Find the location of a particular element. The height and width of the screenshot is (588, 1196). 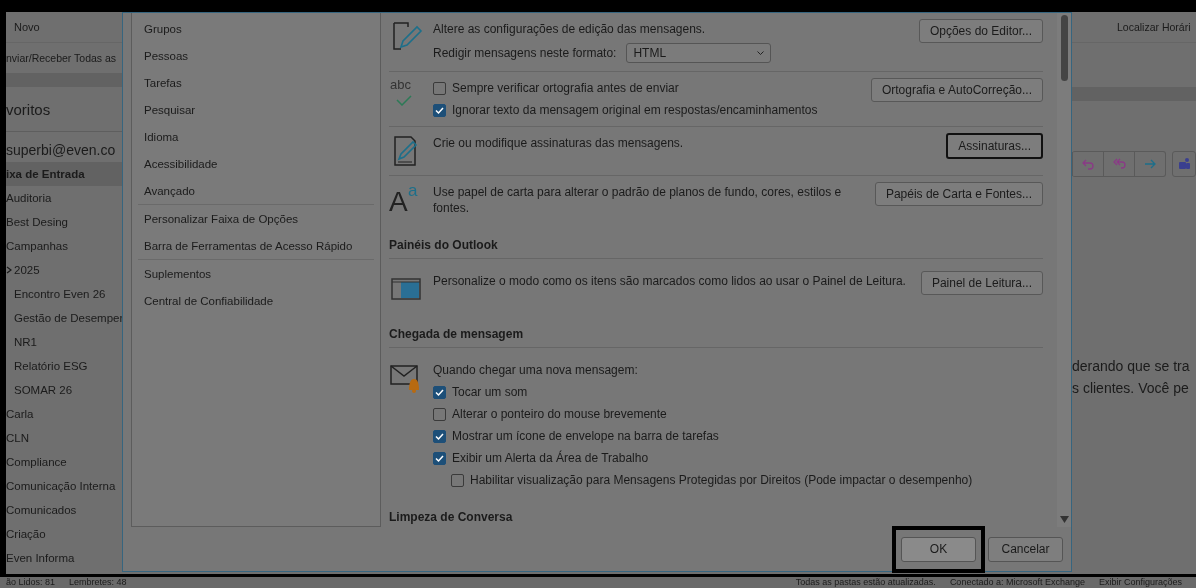

description-text: Altere as configurações de edição das mensagens. is located at coordinates (570, 29).